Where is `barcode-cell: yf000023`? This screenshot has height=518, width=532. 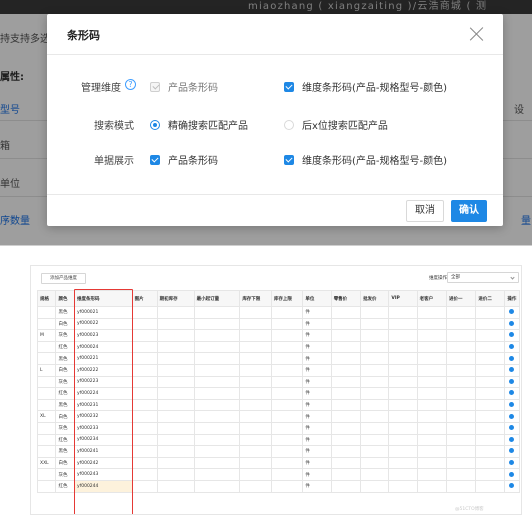 barcode-cell: yf000023 is located at coordinates (103, 335).